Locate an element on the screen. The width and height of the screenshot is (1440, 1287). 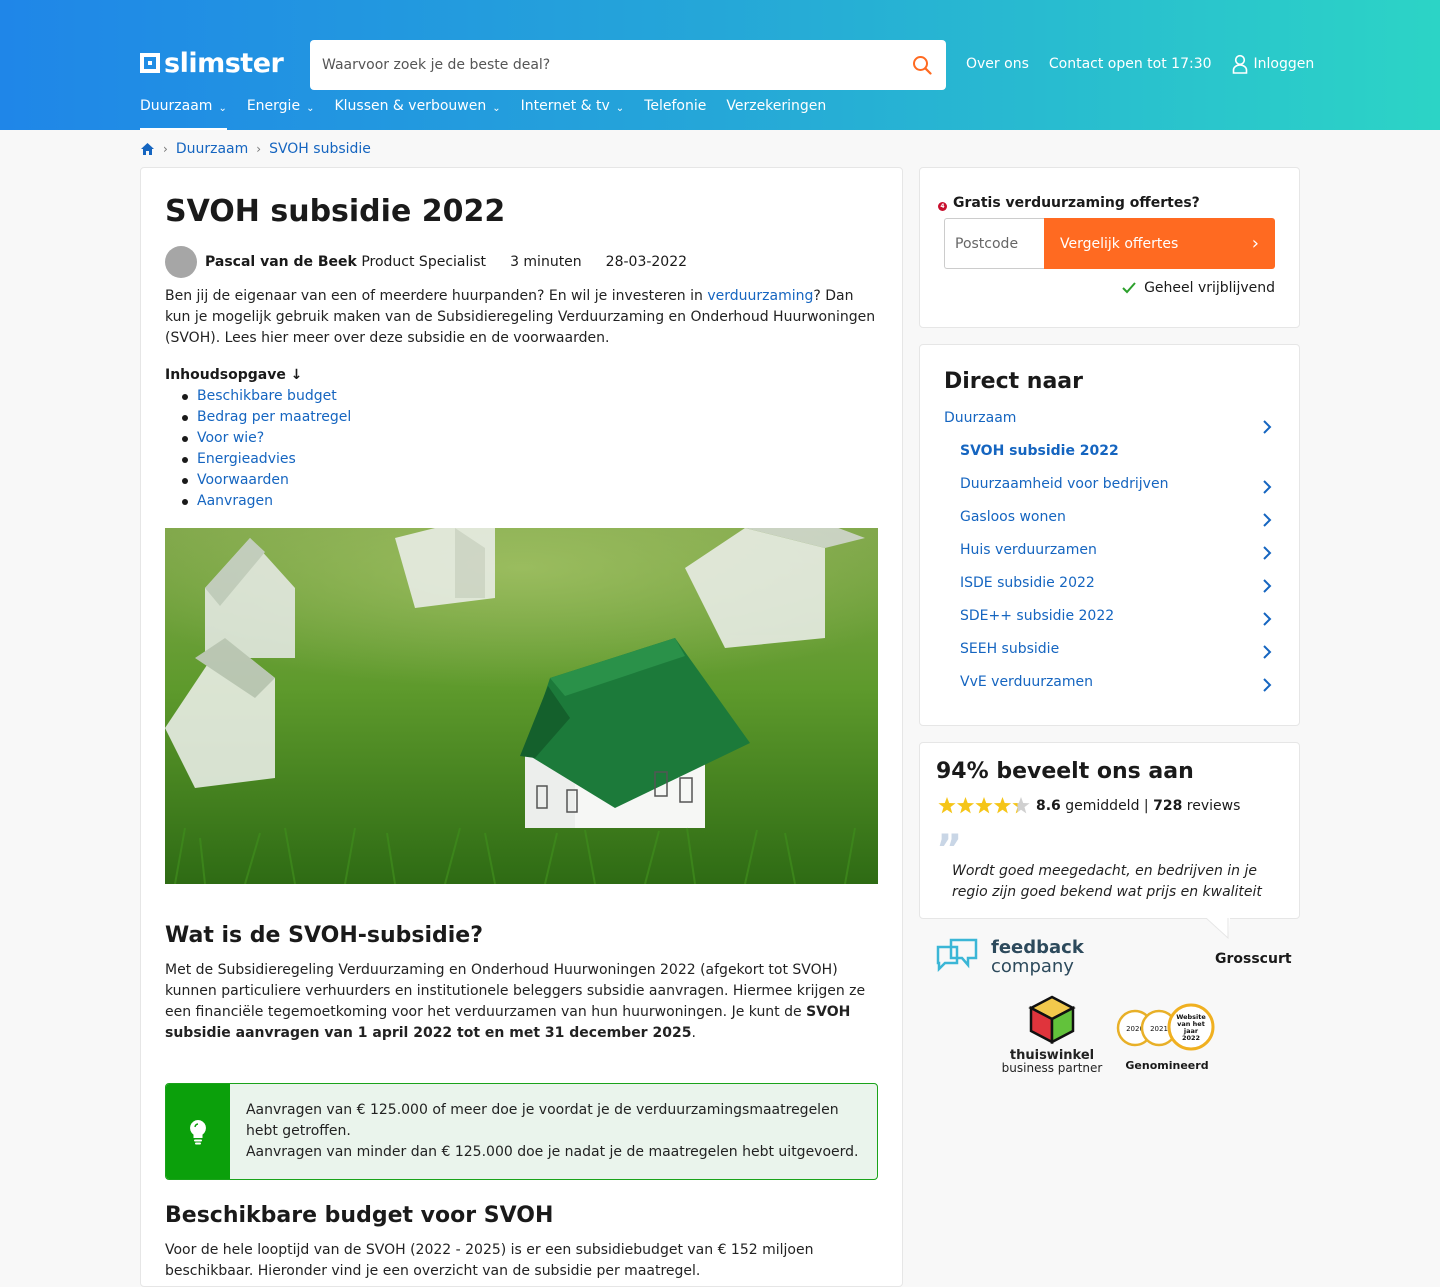
notification-badge: 4 is located at coordinates (942, 206).